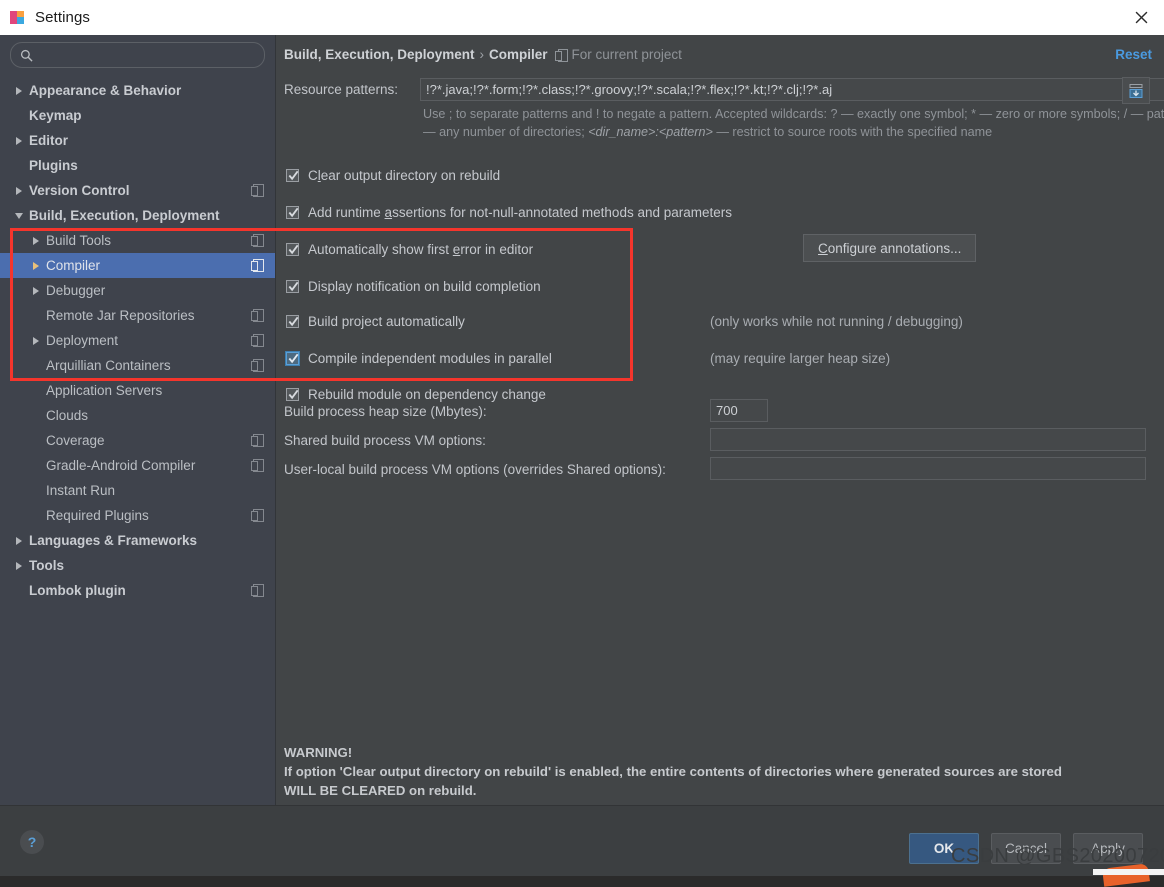 The image size is (1164, 887). I want to click on sidebar-item-label: Gradle-Android Compiler, so click(121, 465).